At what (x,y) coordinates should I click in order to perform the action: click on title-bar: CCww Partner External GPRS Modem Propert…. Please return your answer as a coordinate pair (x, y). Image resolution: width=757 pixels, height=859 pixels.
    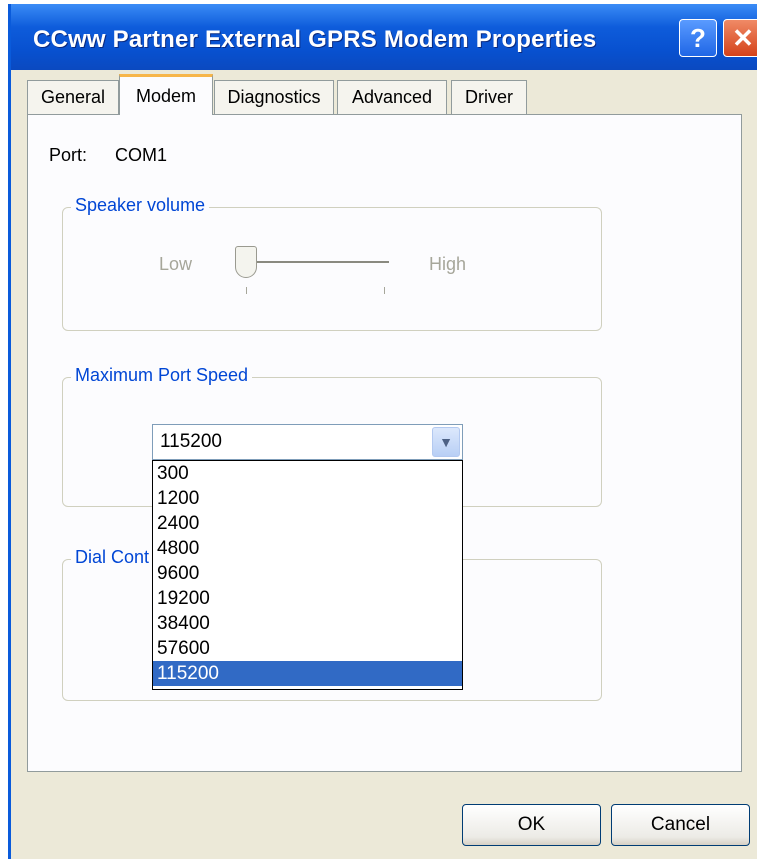
    Looking at the image, I should click on (384, 37).